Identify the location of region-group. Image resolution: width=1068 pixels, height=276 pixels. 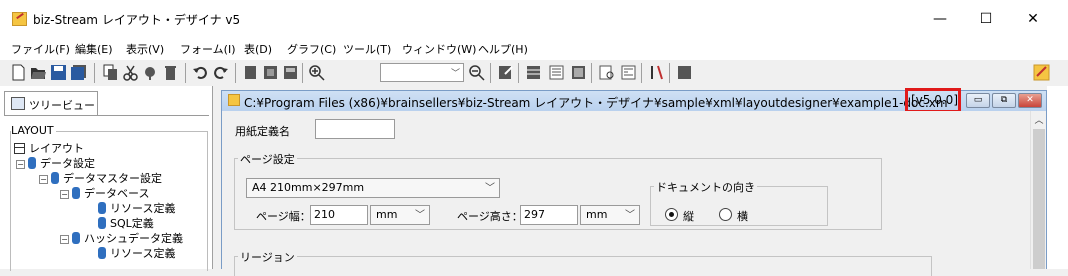
(583, 266).